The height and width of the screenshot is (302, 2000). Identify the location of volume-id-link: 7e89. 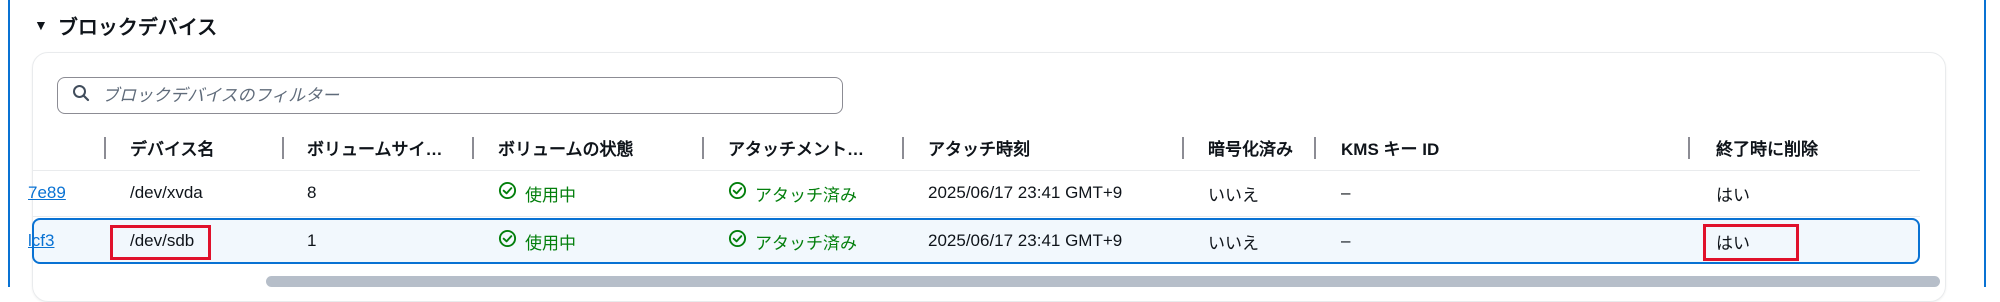
(47, 193).